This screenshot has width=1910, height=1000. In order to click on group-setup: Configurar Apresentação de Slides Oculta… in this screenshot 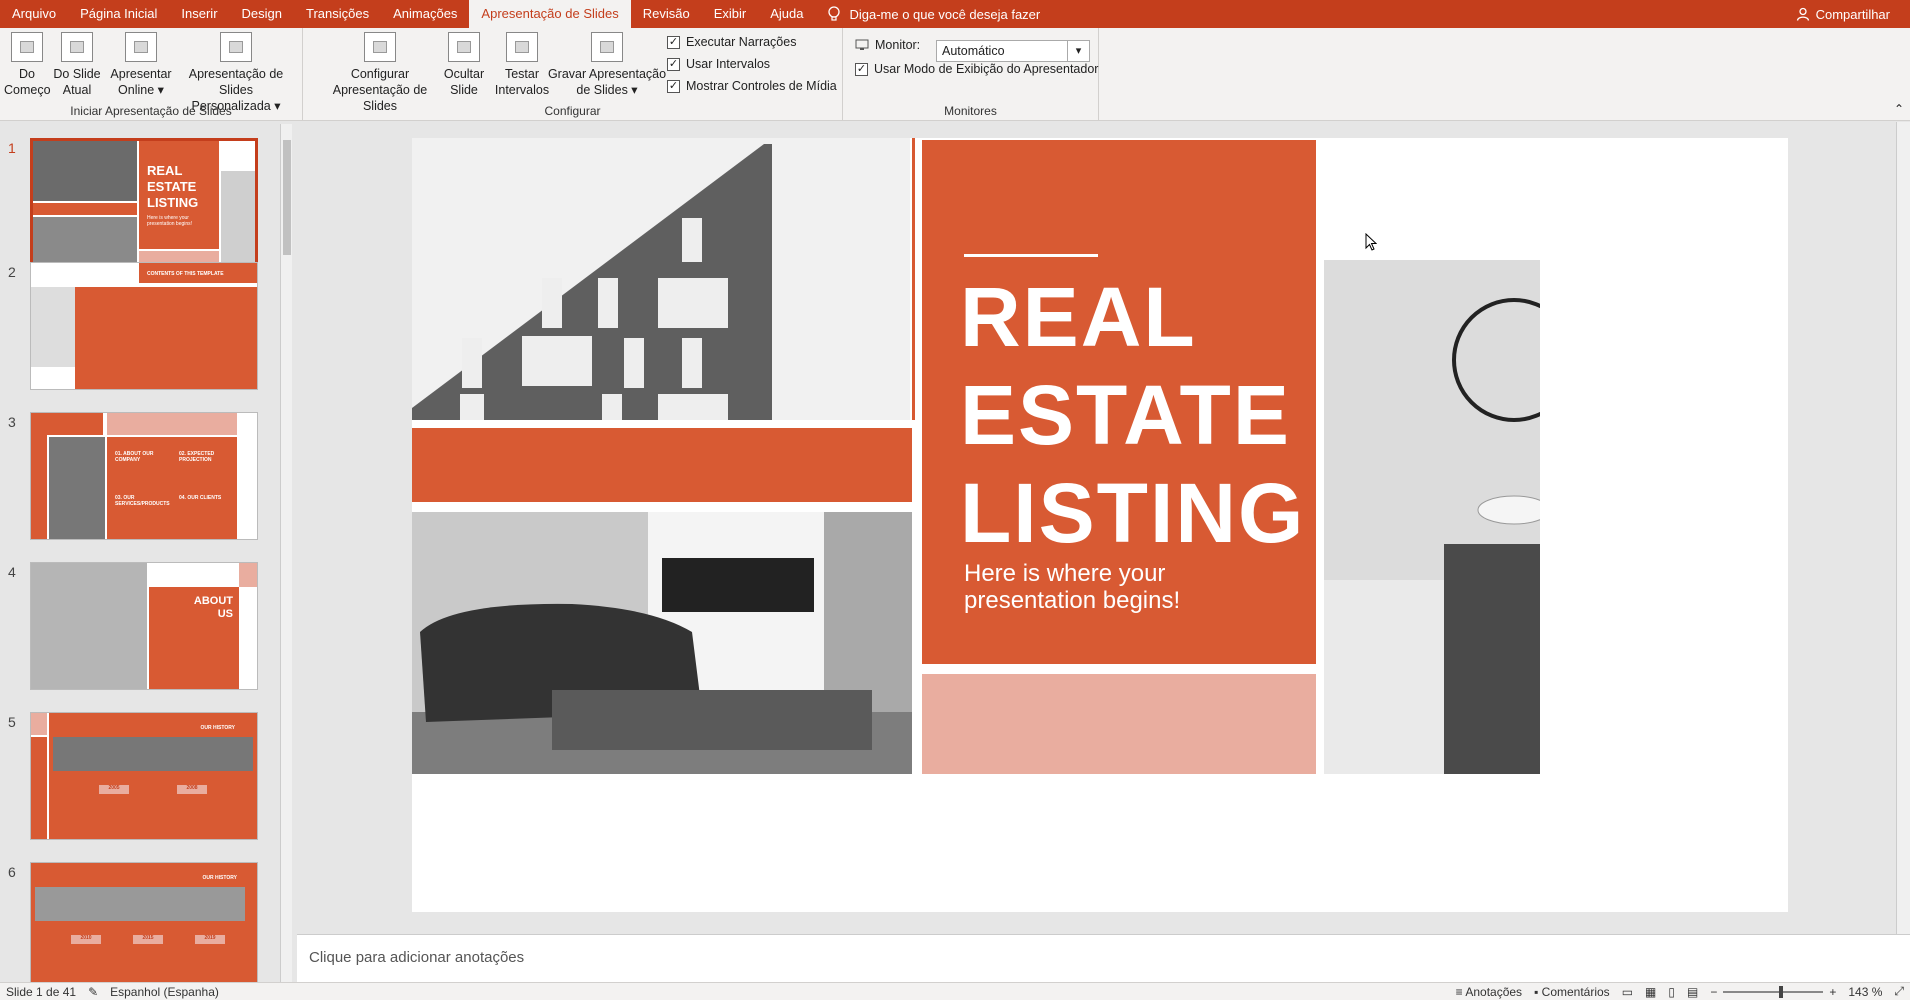, I will do `click(573, 74)`.